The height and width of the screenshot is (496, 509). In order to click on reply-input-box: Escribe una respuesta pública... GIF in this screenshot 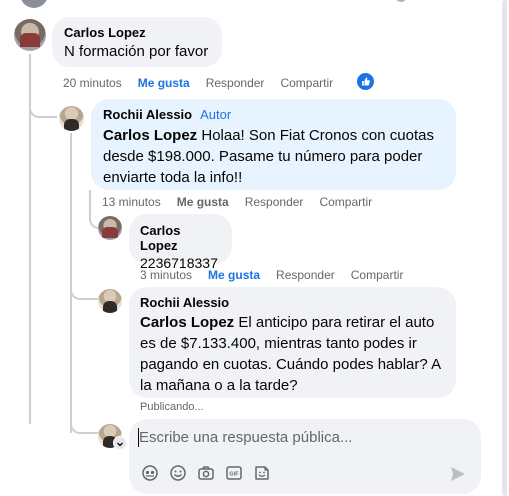, I will do `click(305, 456)`.